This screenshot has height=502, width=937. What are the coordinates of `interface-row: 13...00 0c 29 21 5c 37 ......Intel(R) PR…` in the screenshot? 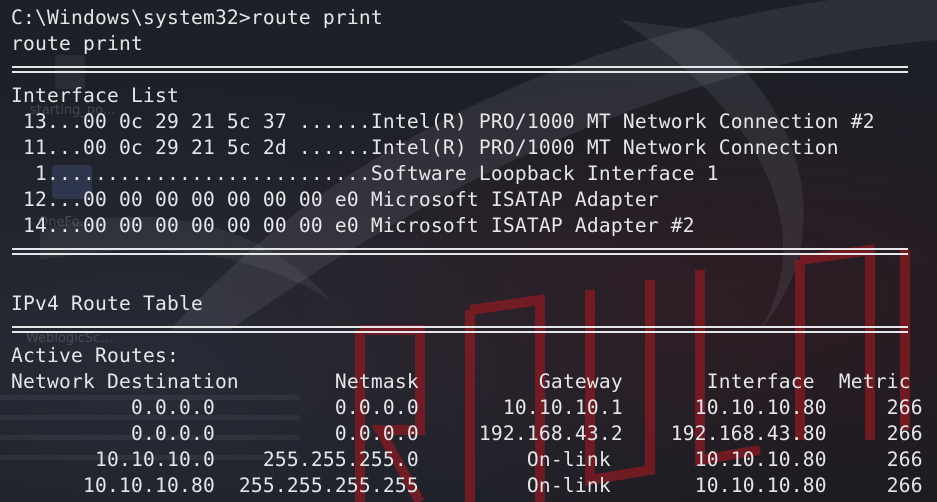 It's located at (443, 121).